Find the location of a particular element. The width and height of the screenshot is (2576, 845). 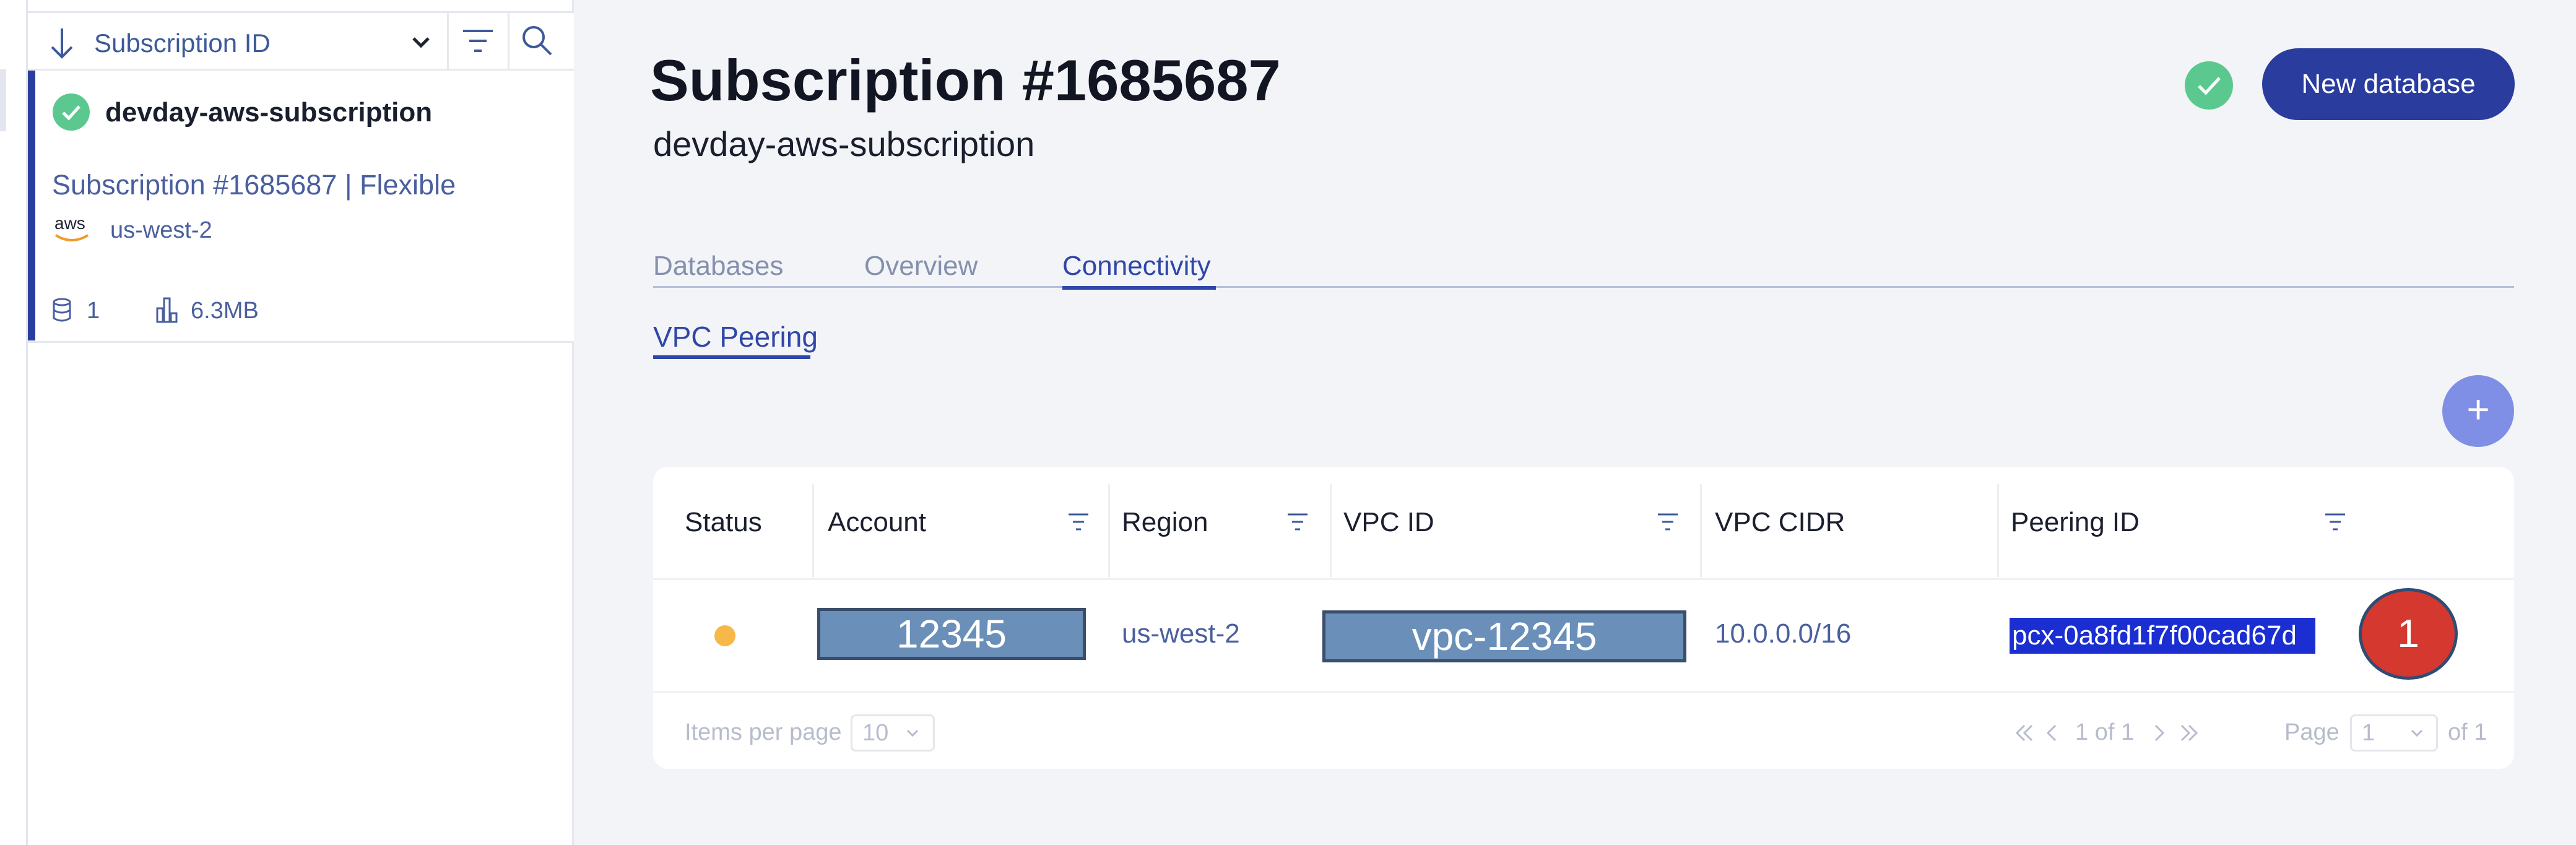

tabs-divider is located at coordinates (1583, 287).